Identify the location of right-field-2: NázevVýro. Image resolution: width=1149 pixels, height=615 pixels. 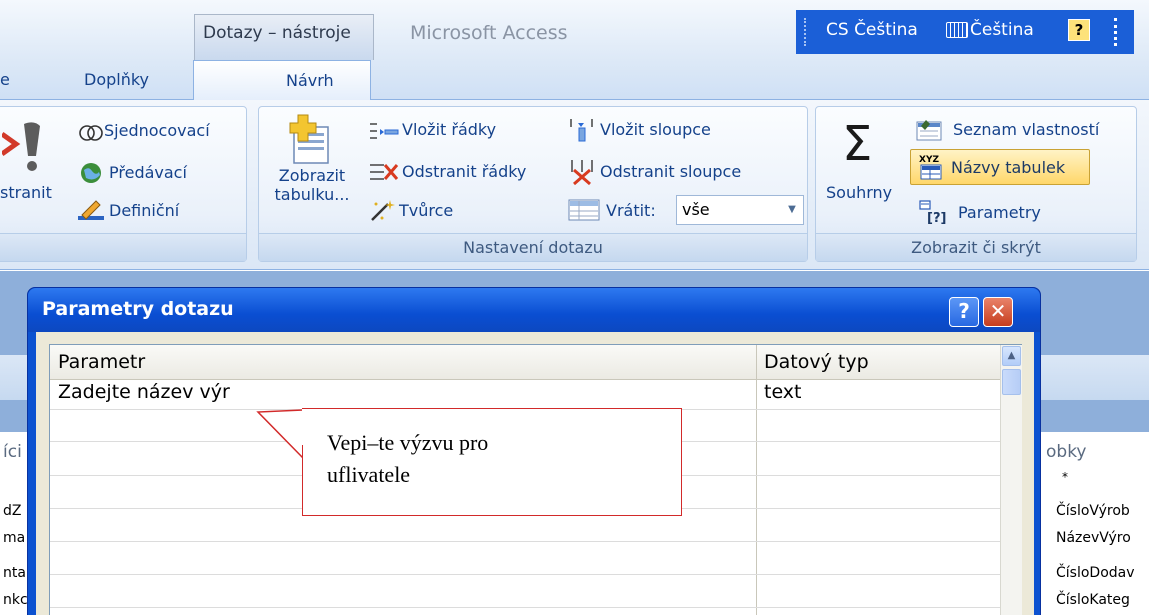
(1093, 538).